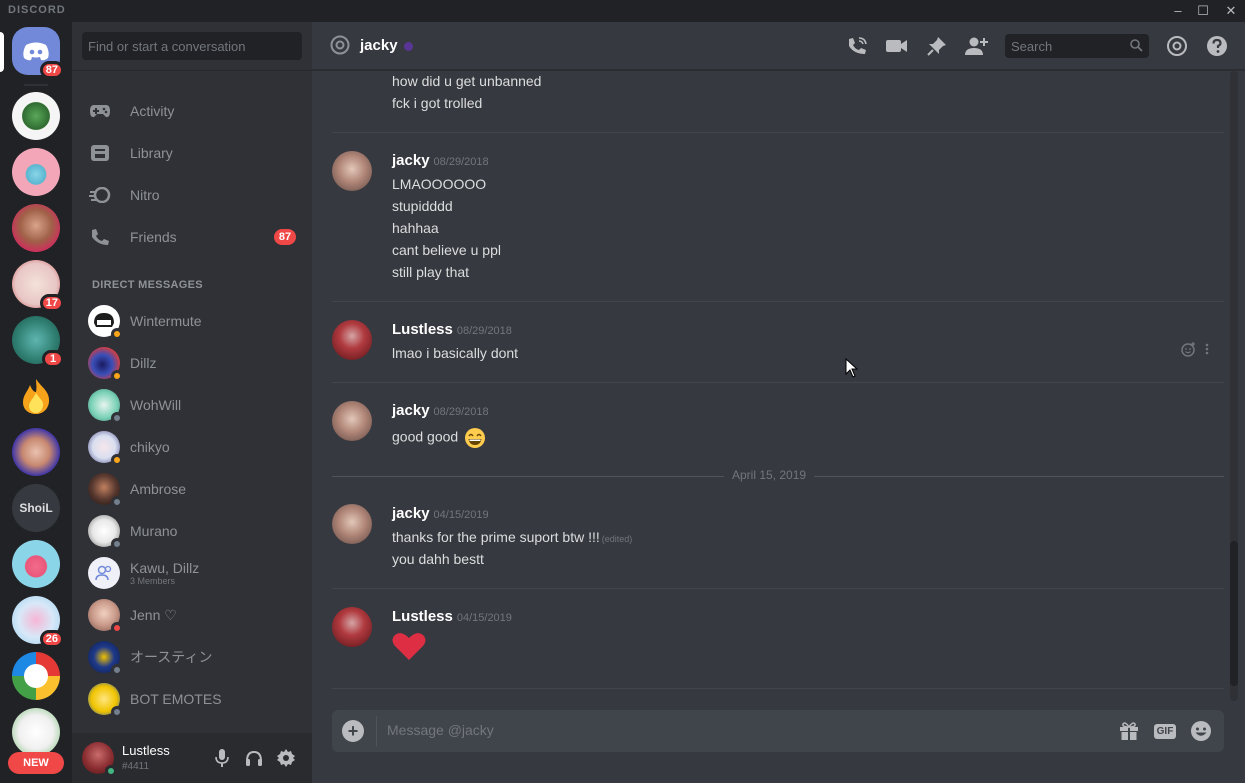 The image size is (1245, 783). Describe the element at coordinates (192, 70) in the screenshot. I see `sidebar-divider` at that location.